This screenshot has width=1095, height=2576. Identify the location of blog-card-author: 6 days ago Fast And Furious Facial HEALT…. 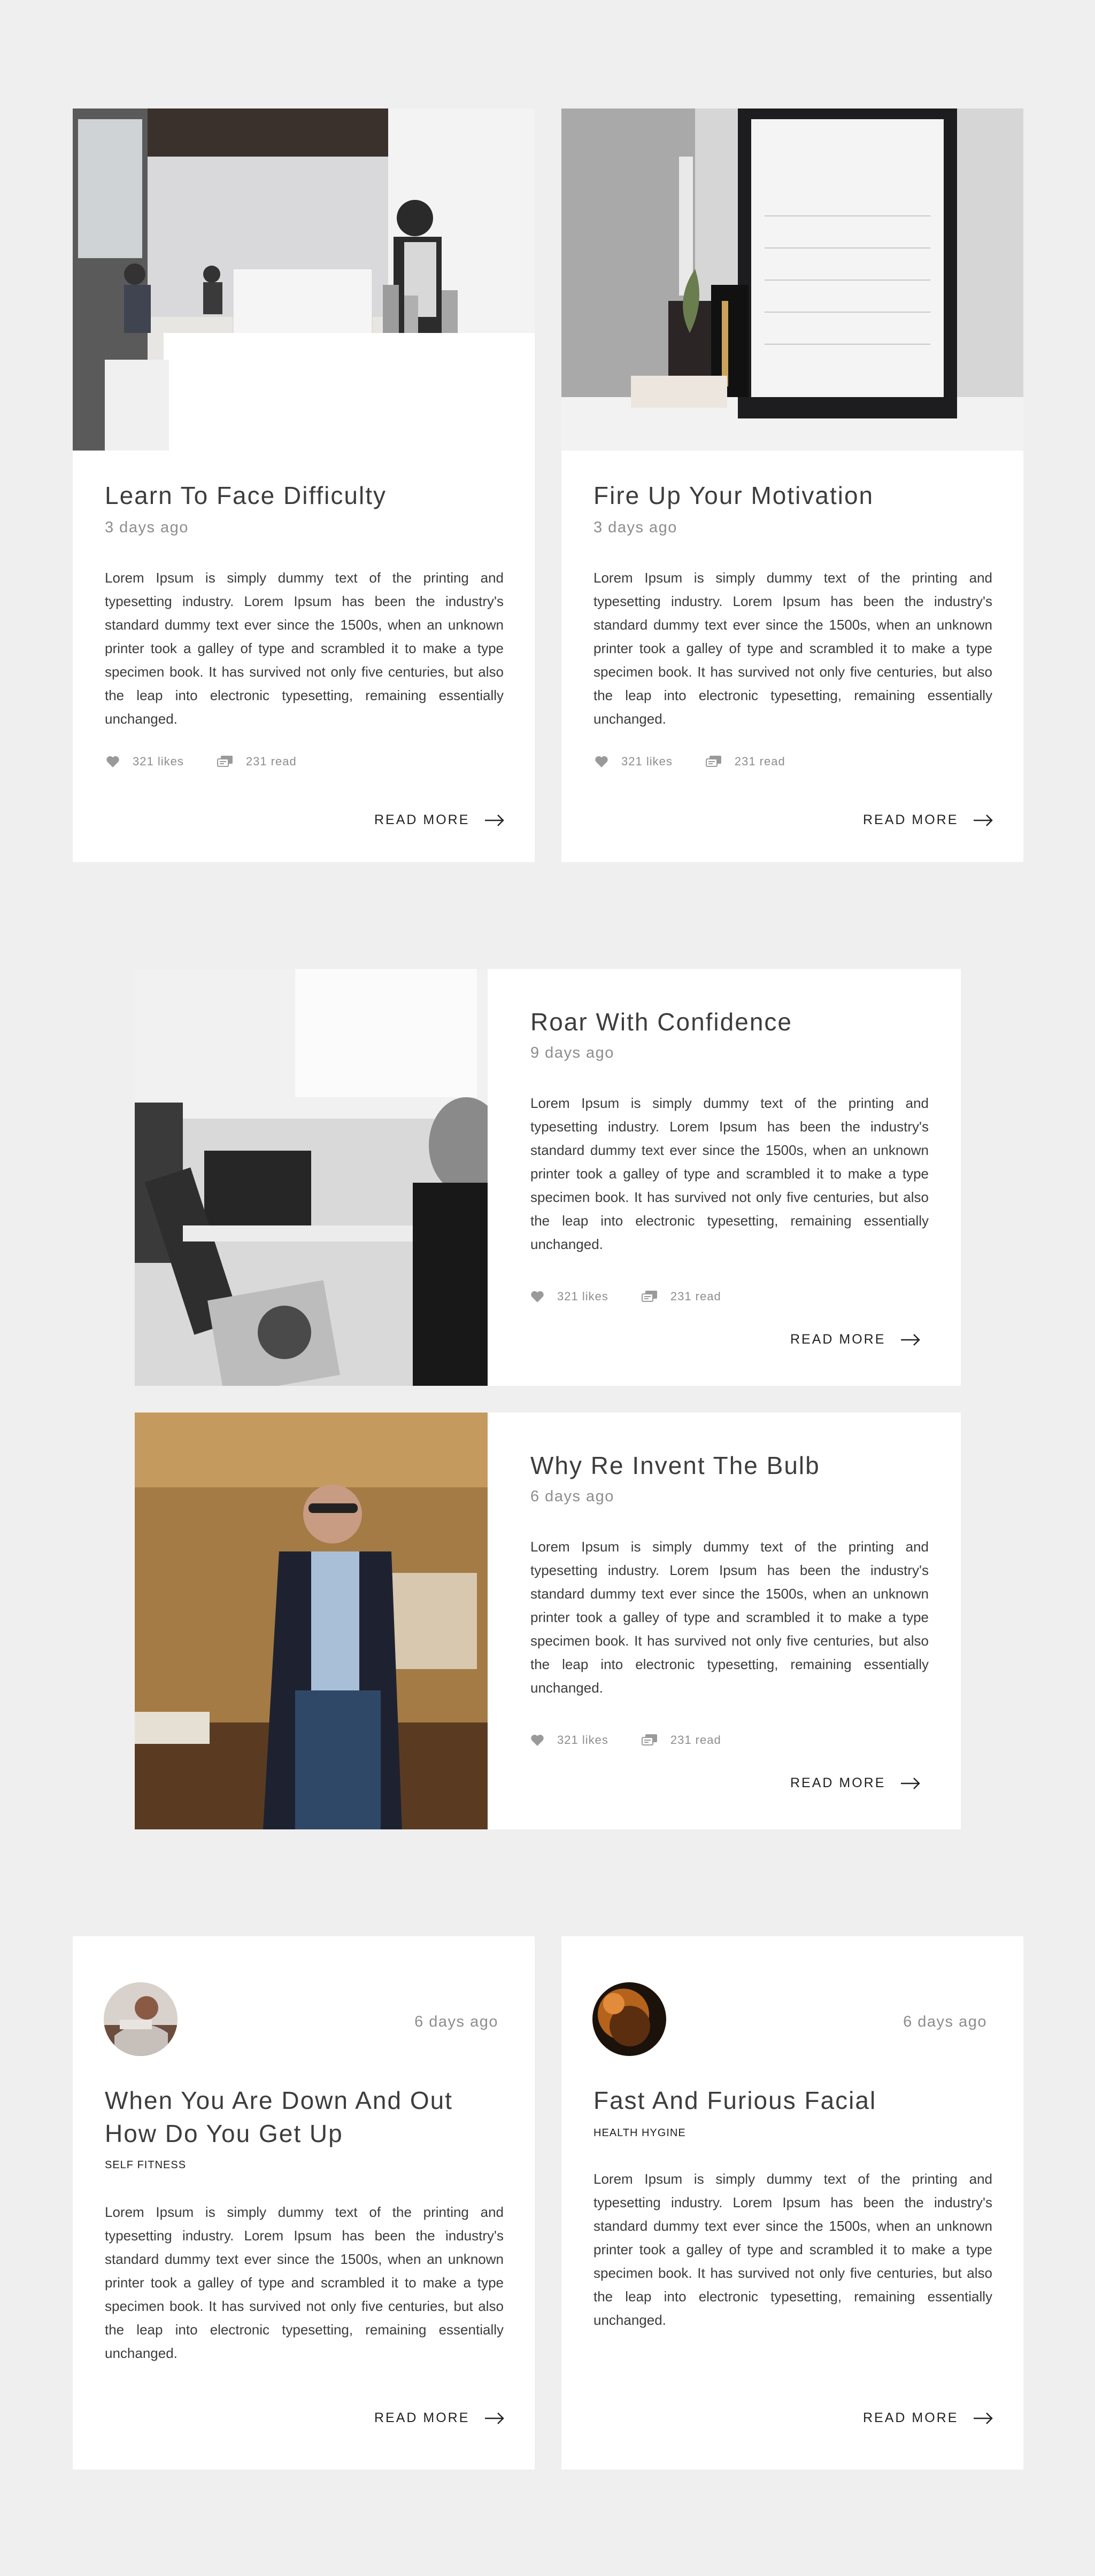
(792, 2203).